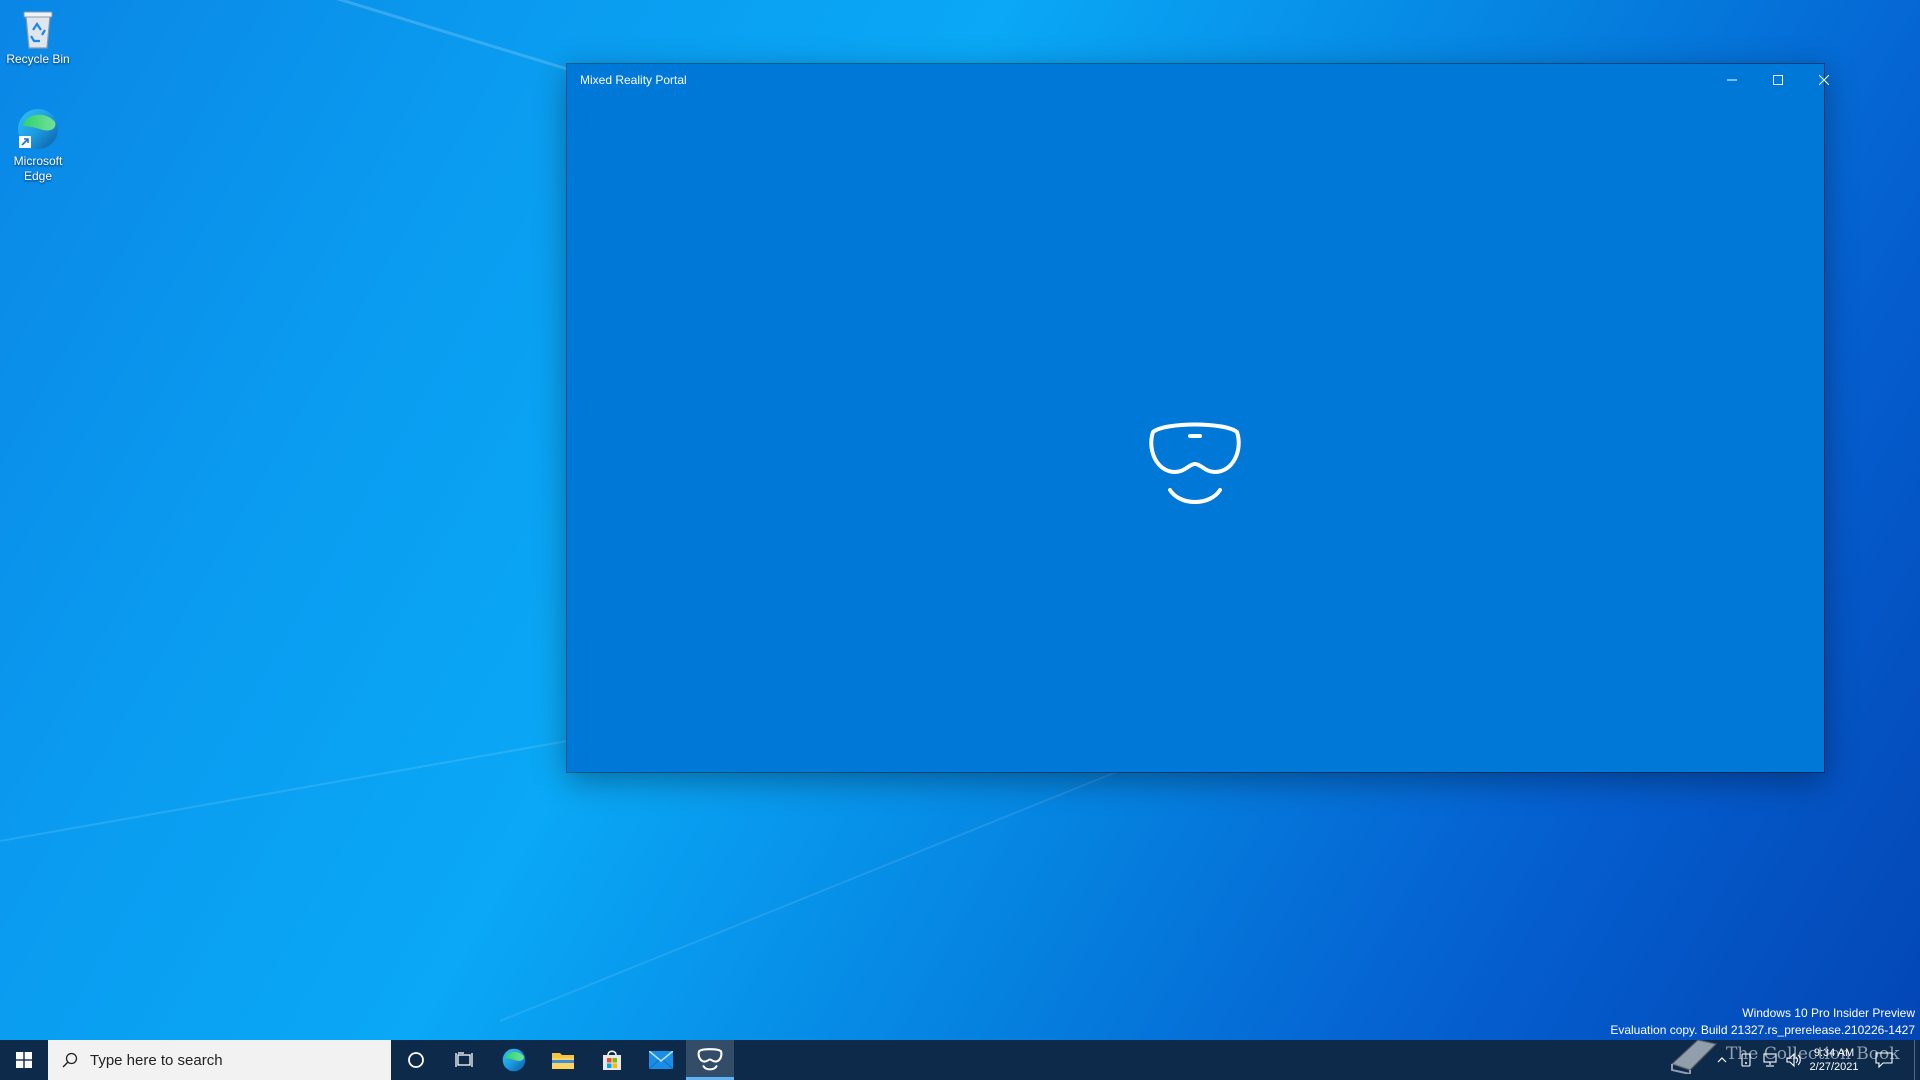 This screenshot has height=1080, width=1920. I want to click on maximize-icon, so click(1778, 80).